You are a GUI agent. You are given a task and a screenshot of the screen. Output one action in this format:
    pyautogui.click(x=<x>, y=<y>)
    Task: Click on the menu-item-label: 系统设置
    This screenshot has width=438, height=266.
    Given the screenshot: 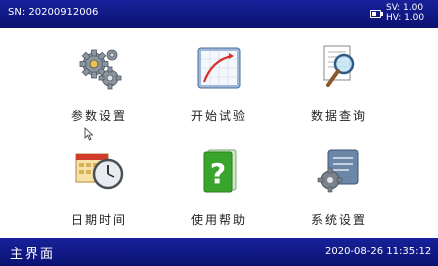 What is the action you would take?
    pyautogui.click(x=338, y=220)
    